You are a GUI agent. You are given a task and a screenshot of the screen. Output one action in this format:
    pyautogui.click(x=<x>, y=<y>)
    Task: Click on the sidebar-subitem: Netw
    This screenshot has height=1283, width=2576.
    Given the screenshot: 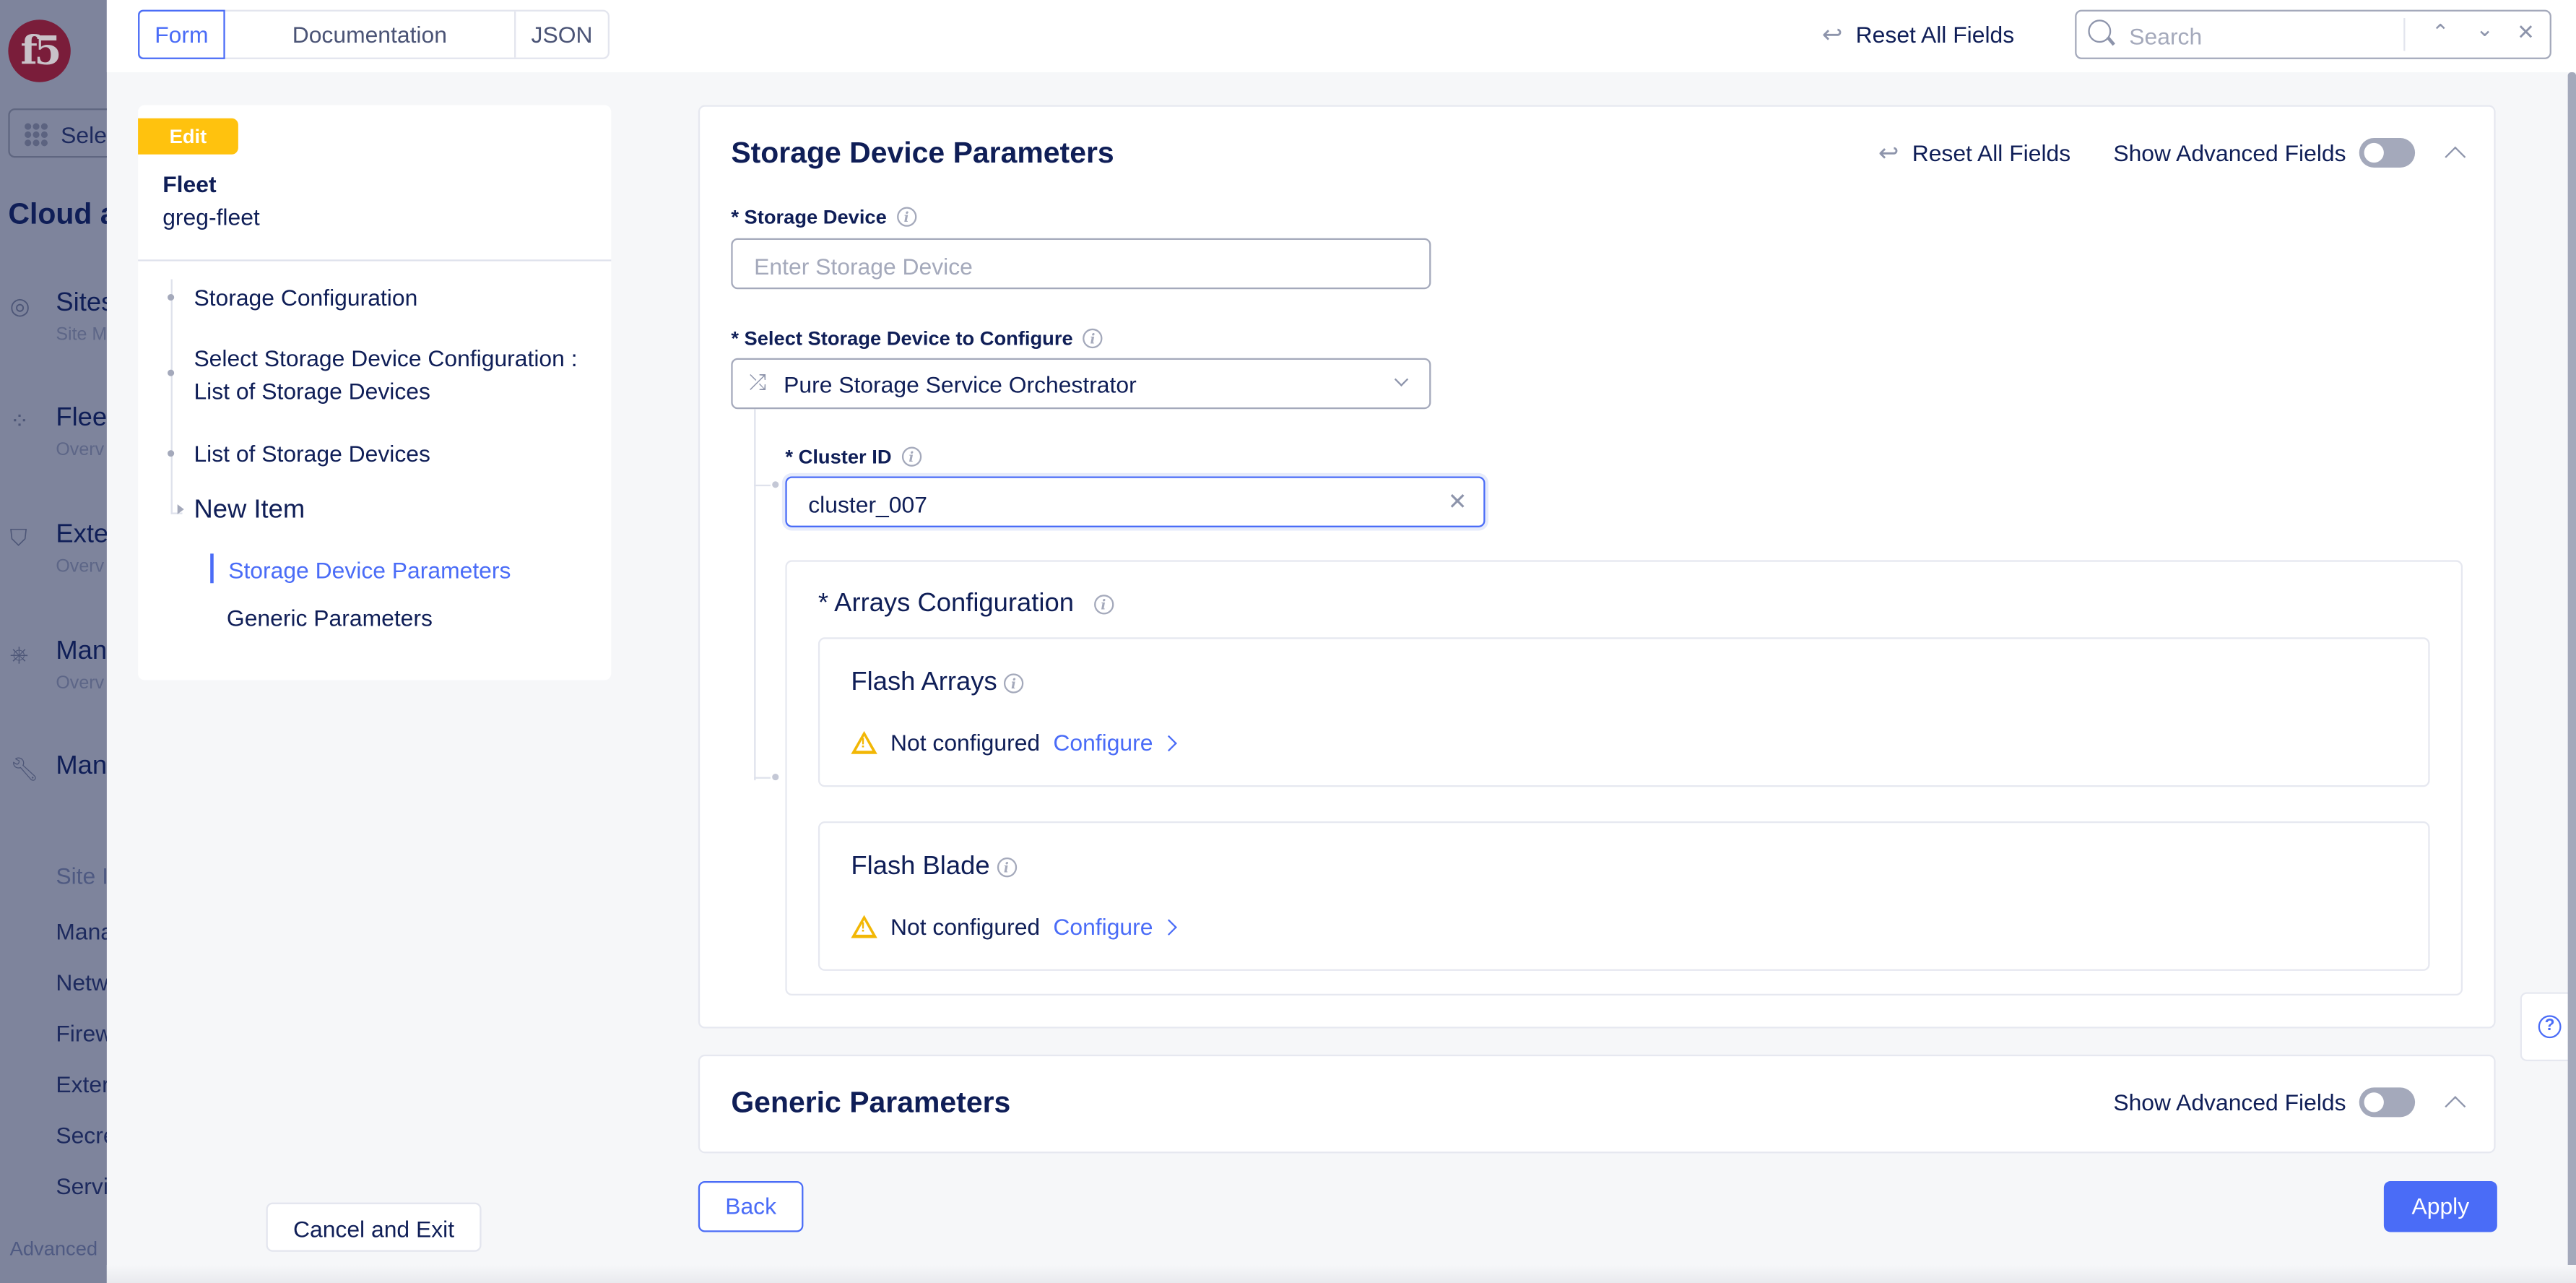 What is the action you would take?
    pyautogui.click(x=81, y=982)
    